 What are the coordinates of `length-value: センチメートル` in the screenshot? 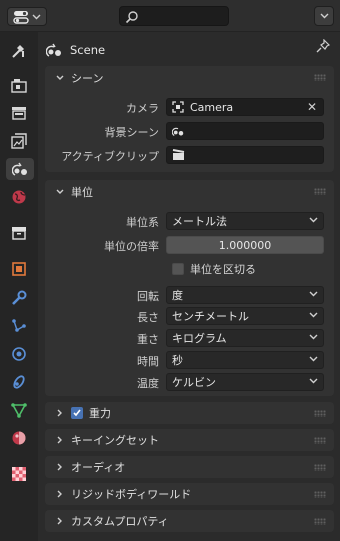 It's located at (210, 316).